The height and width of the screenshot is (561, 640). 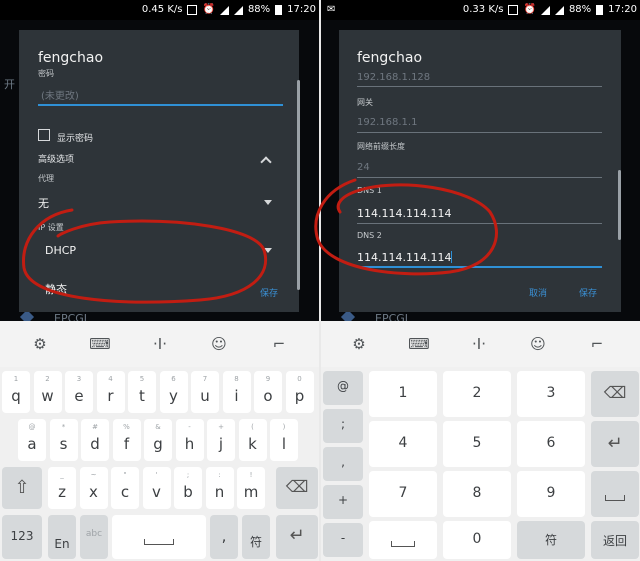 What do you see at coordinates (142, 392) in the screenshot?
I see `key-t: 5t` at bounding box center [142, 392].